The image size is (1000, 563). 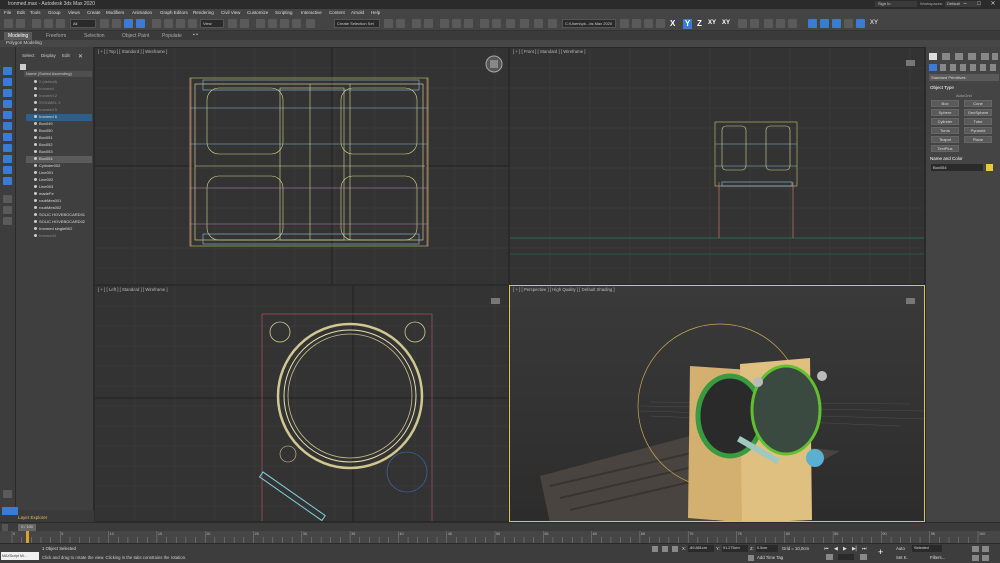 What do you see at coordinates (7, 148) in the screenshot?
I see `spacewarps-filter-icon` at bounding box center [7, 148].